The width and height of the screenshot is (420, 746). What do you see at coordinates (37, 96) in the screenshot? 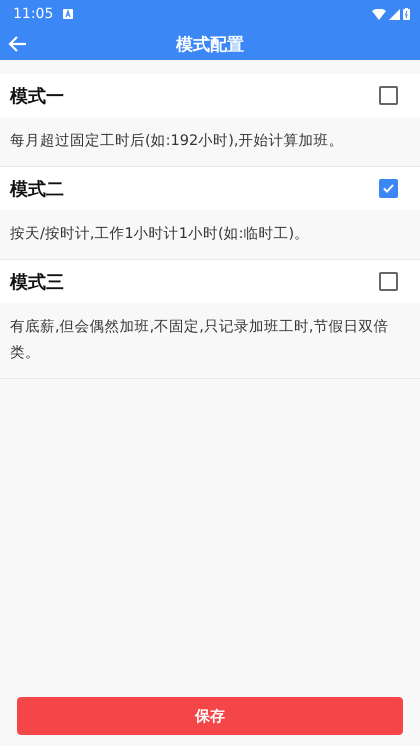
I see `mode-title: 模式一` at bounding box center [37, 96].